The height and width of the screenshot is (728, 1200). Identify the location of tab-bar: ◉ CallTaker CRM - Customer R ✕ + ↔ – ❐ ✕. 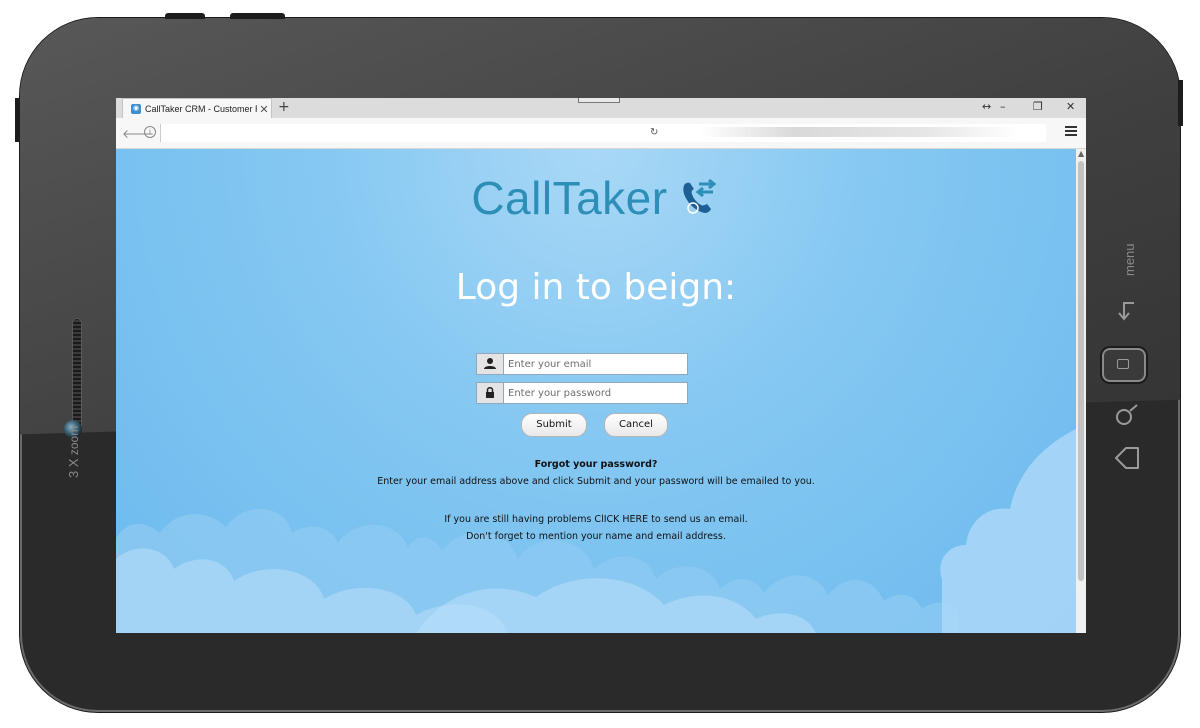
(601, 108).